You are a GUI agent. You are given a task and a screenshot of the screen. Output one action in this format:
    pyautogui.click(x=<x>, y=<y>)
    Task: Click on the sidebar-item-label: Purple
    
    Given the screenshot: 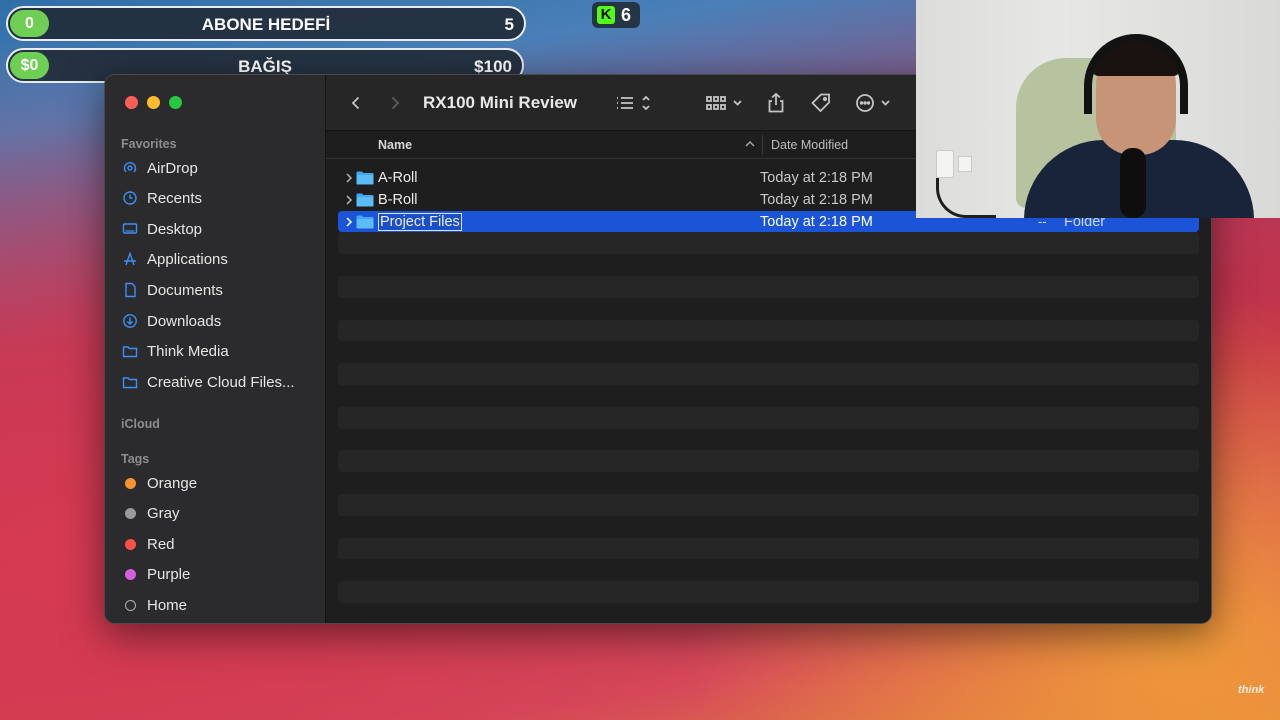 What is the action you would take?
    pyautogui.click(x=169, y=574)
    